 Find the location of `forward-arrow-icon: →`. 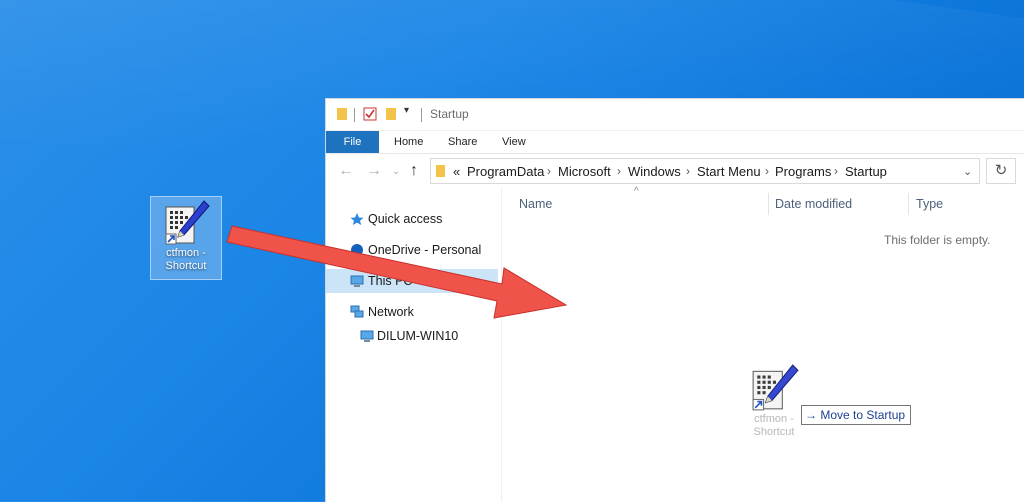

forward-arrow-icon: → is located at coordinates (374, 171).